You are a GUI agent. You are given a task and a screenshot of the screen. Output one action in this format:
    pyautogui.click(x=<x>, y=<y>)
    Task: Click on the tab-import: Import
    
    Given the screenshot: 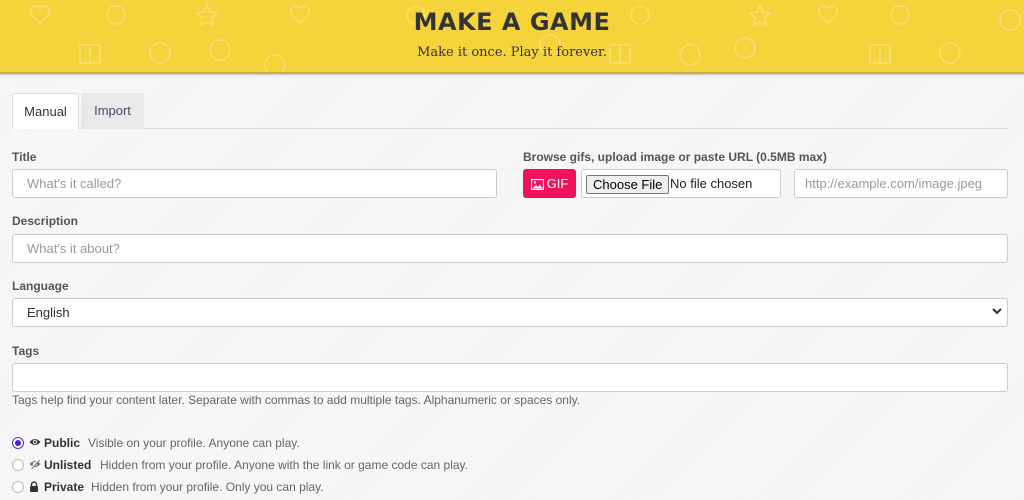 What is the action you would take?
    pyautogui.click(x=112, y=111)
    